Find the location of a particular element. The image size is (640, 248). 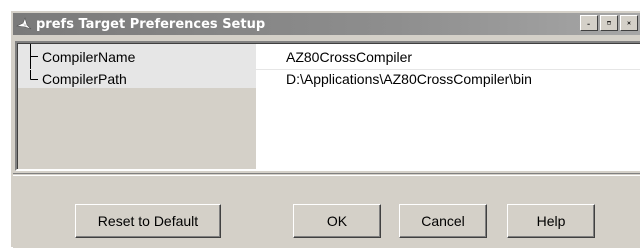

minimize-icon is located at coordinates (588, 24).